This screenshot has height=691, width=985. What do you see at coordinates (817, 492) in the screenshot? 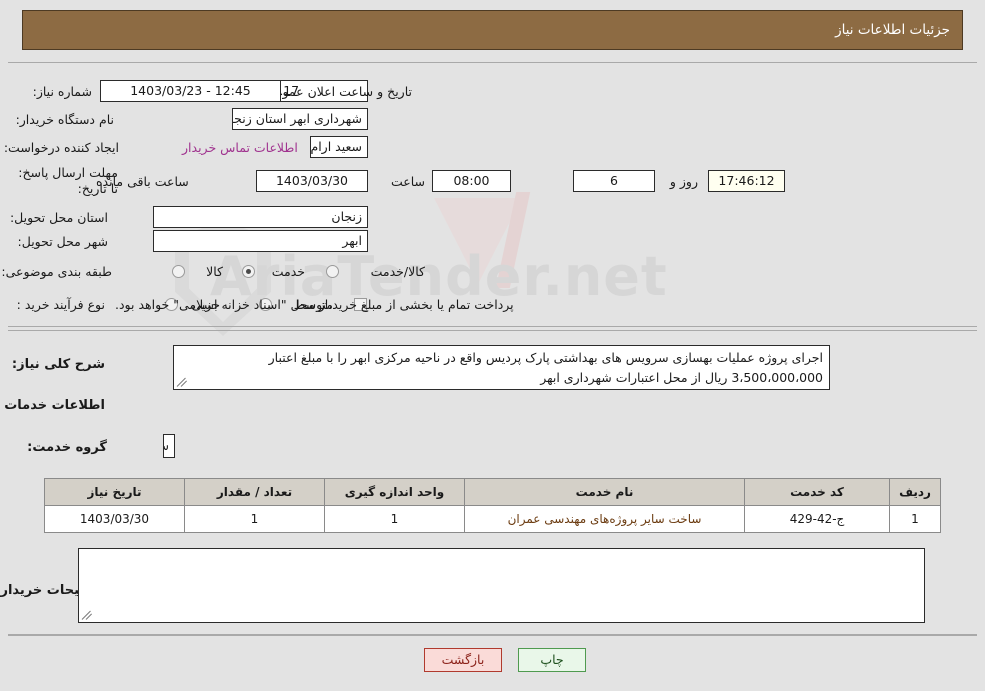
I see `col-header-code: کد خدمت` at bounding box center [817, 492].